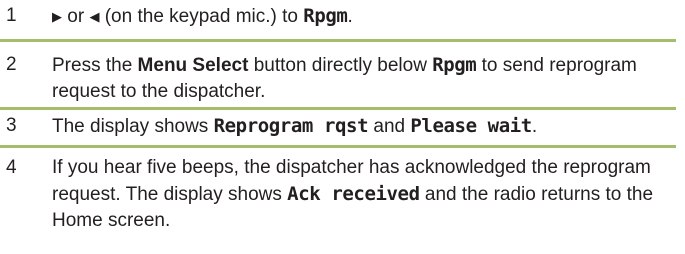 Image resolution: width=685 pixels, height=254 pixels. Describe the element at coordinates (11, 64) in the screenshot. I see `step-number: 2` at that location.